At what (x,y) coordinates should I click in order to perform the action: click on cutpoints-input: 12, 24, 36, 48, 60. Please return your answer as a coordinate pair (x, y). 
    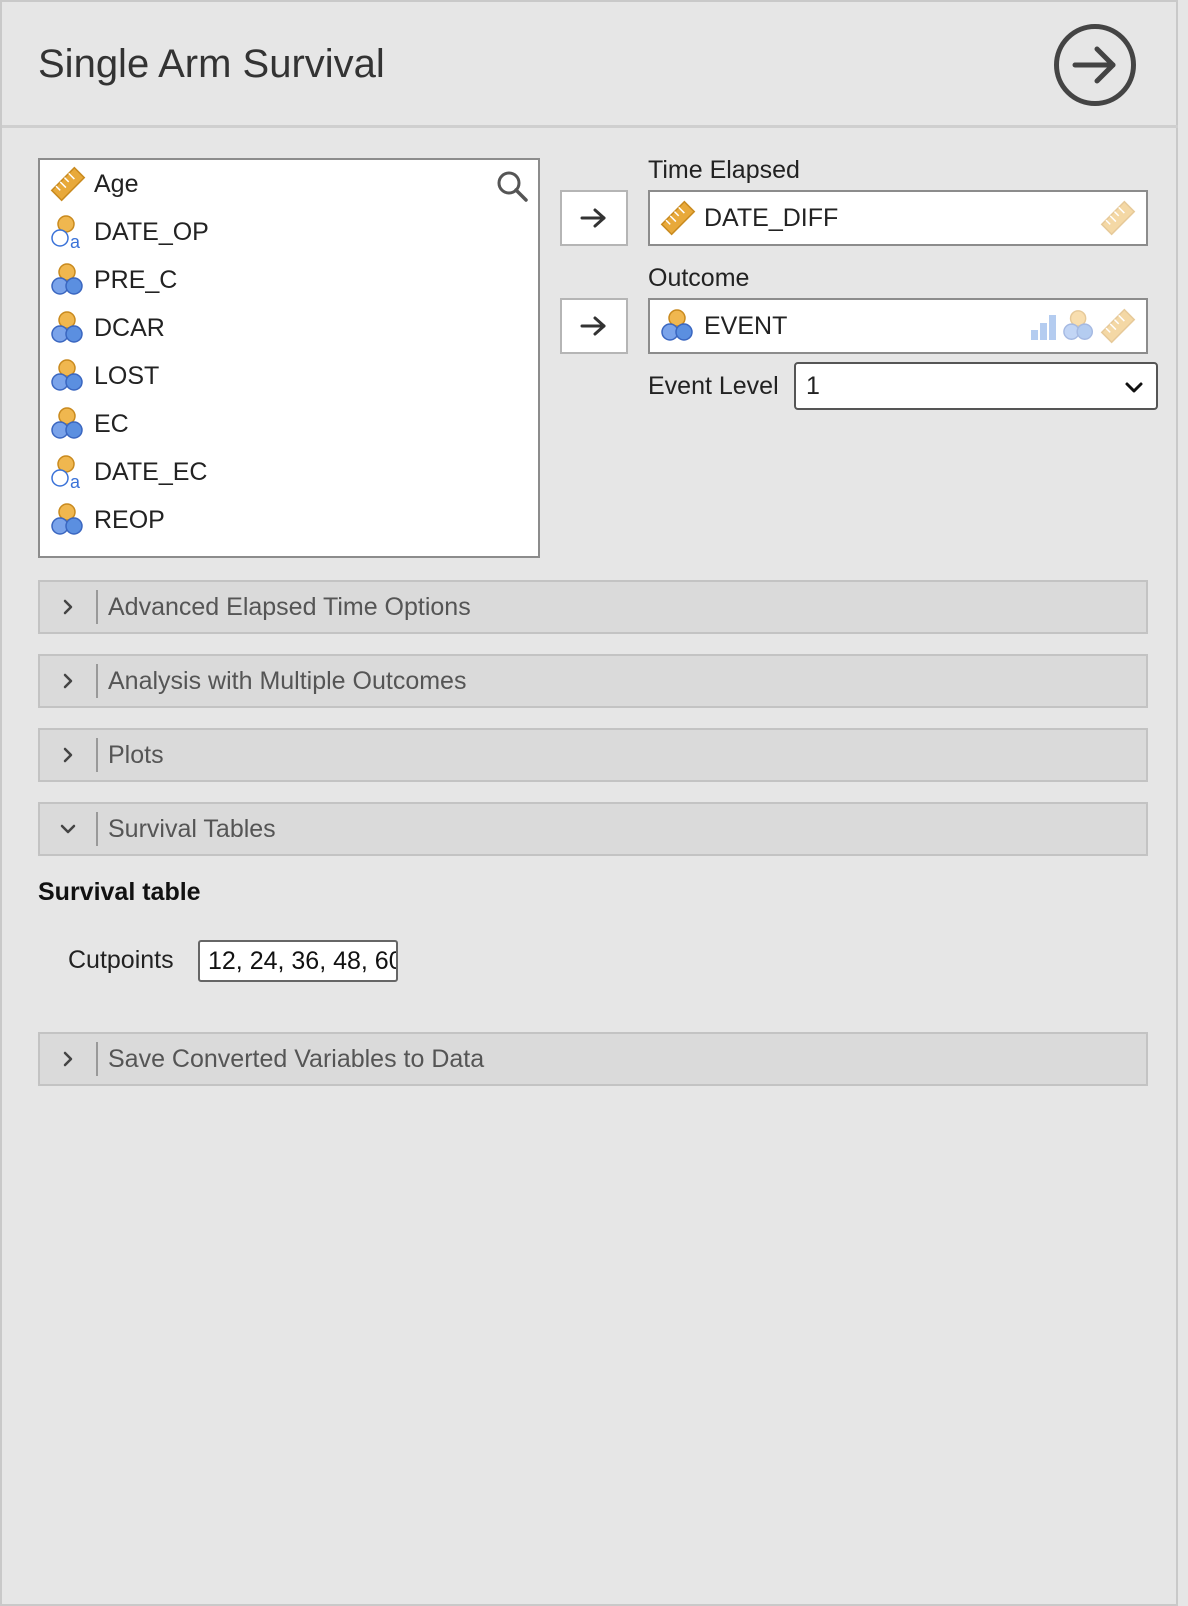
    Looking at the image, I should click on (298, 961).